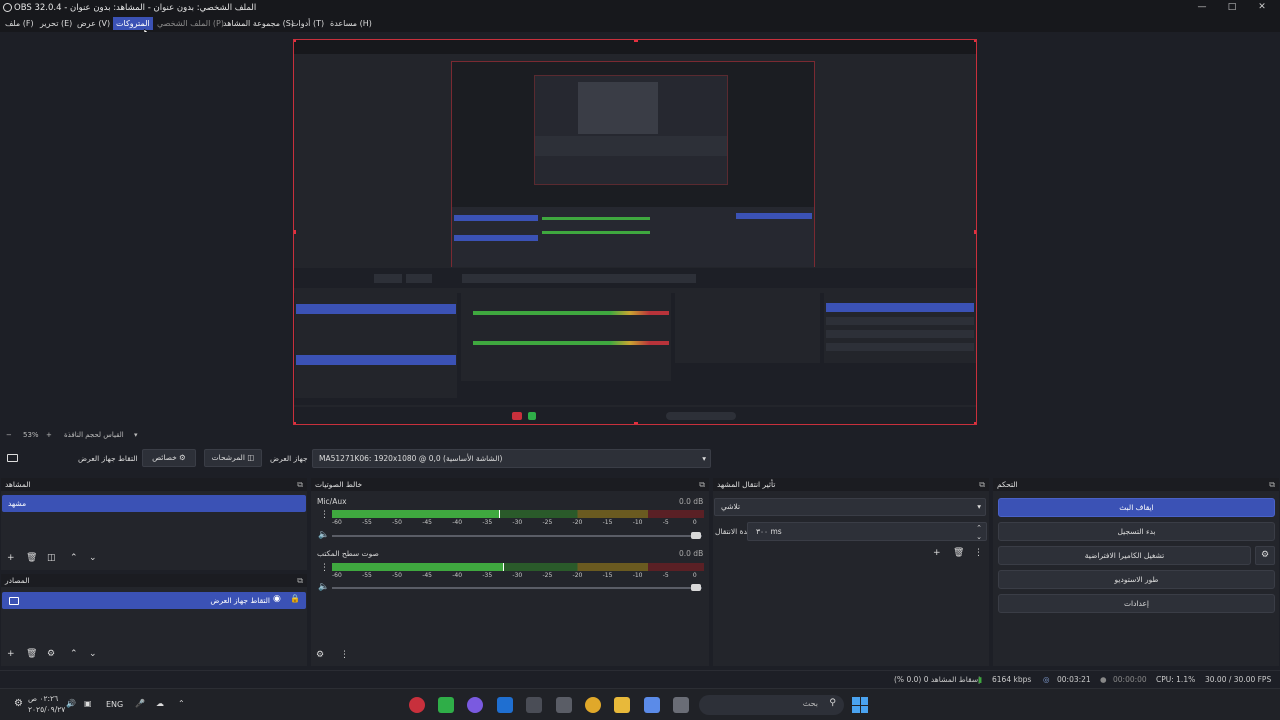 The height and width of the screenshot is (720, 1280). Describe the element at coordinates (1136, 603) in the screenshot. I see `settings-button: إعدادات` at that location.